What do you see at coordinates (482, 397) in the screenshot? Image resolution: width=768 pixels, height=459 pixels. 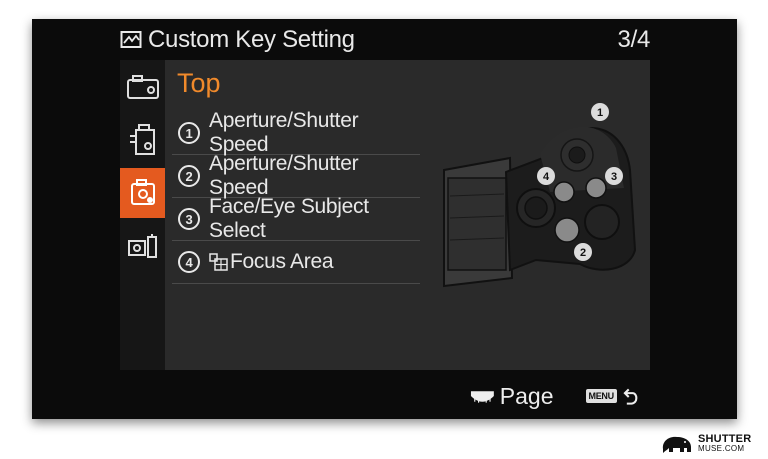 I see `control-dial-icon` at bounding box center [482, 397].